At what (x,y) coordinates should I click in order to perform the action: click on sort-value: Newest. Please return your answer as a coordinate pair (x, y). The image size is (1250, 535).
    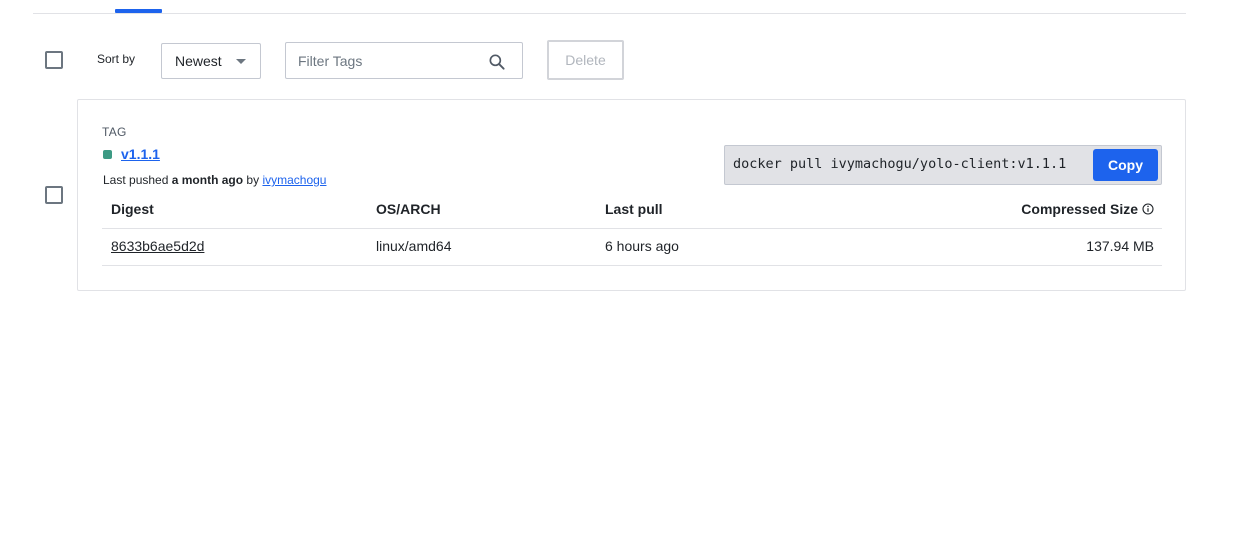
    Looking at the image, I should click on (198, 61).